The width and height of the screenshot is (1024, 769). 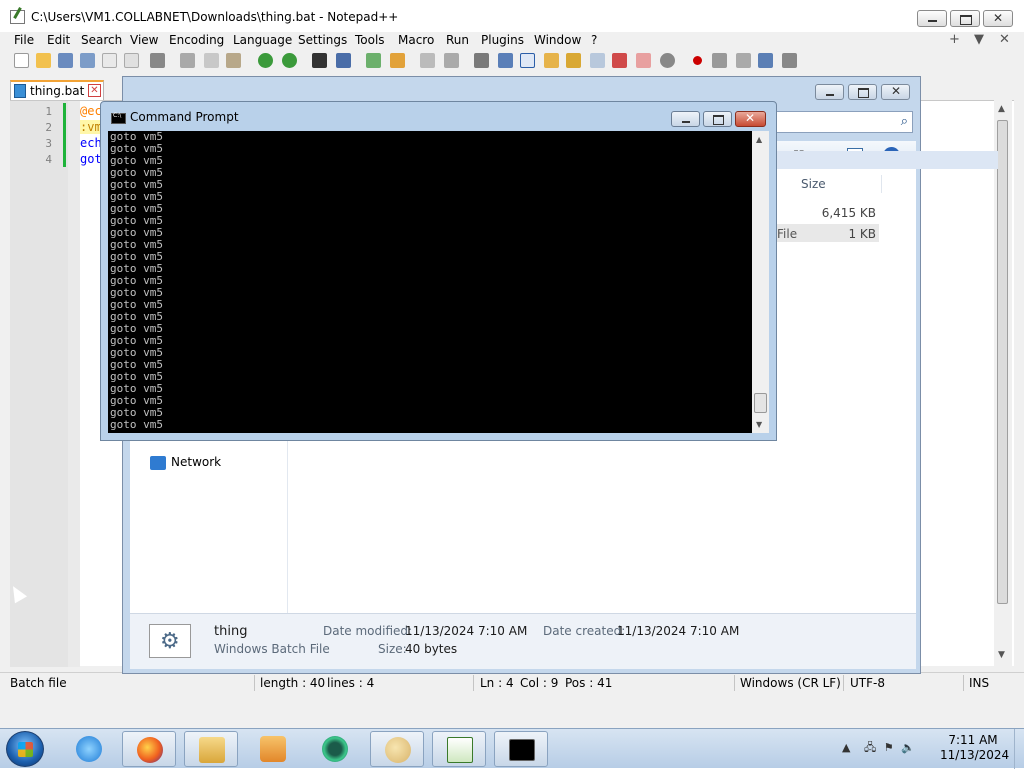 What do you see at coordinates (131, 60) in the screenshot?
I see `close-all-icon` at bounding box center [131, 60].